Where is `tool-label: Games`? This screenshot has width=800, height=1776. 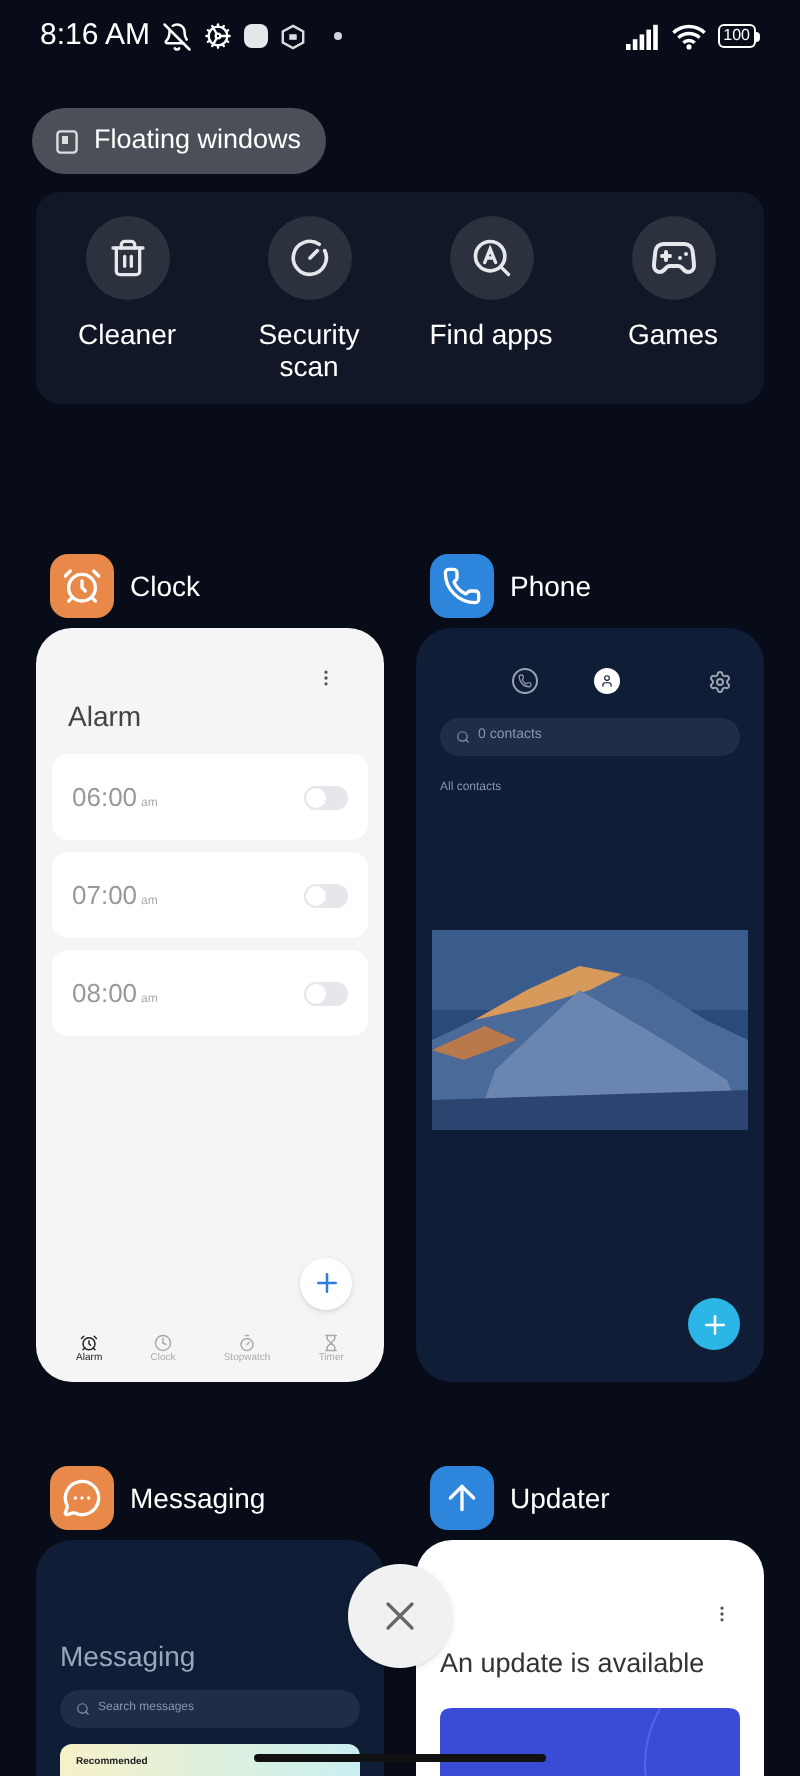 tool-label: Games is located at coordinates (673, 334).